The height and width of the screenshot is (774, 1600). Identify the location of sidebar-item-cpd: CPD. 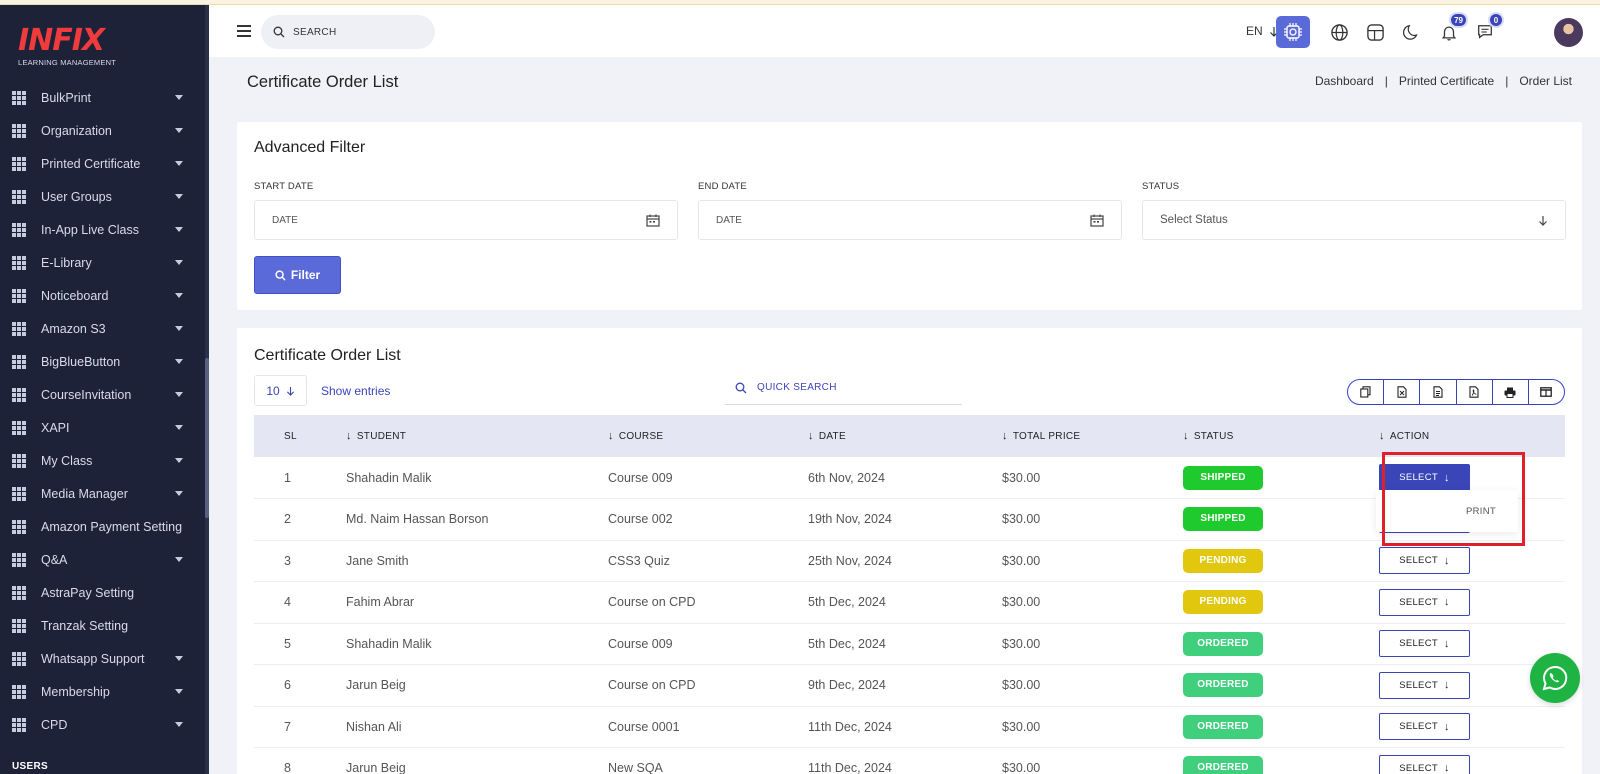
(102, 724).